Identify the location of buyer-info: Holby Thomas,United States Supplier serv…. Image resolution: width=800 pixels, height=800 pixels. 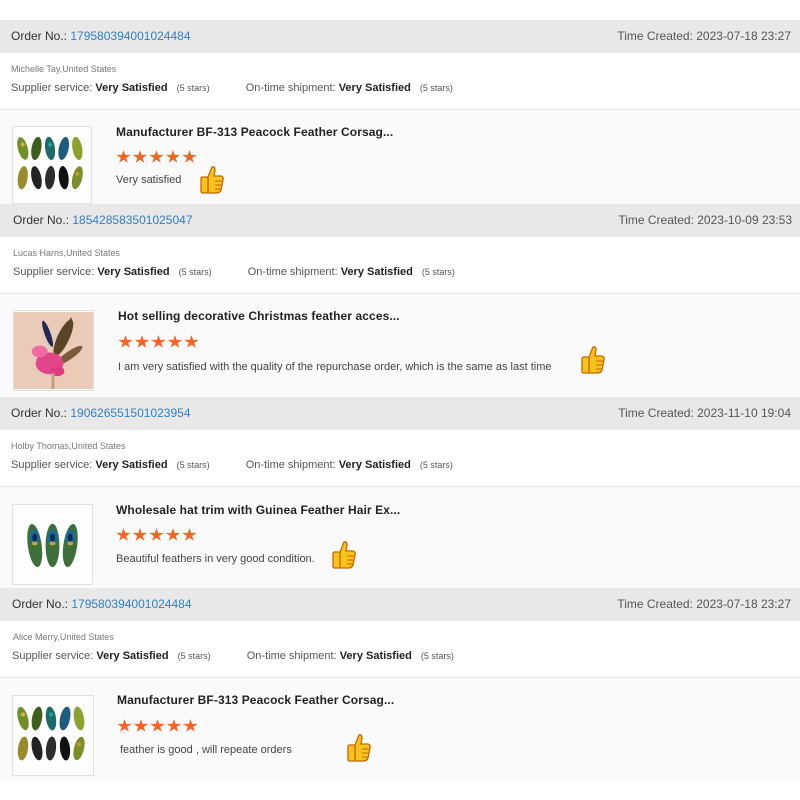
(400, 458).